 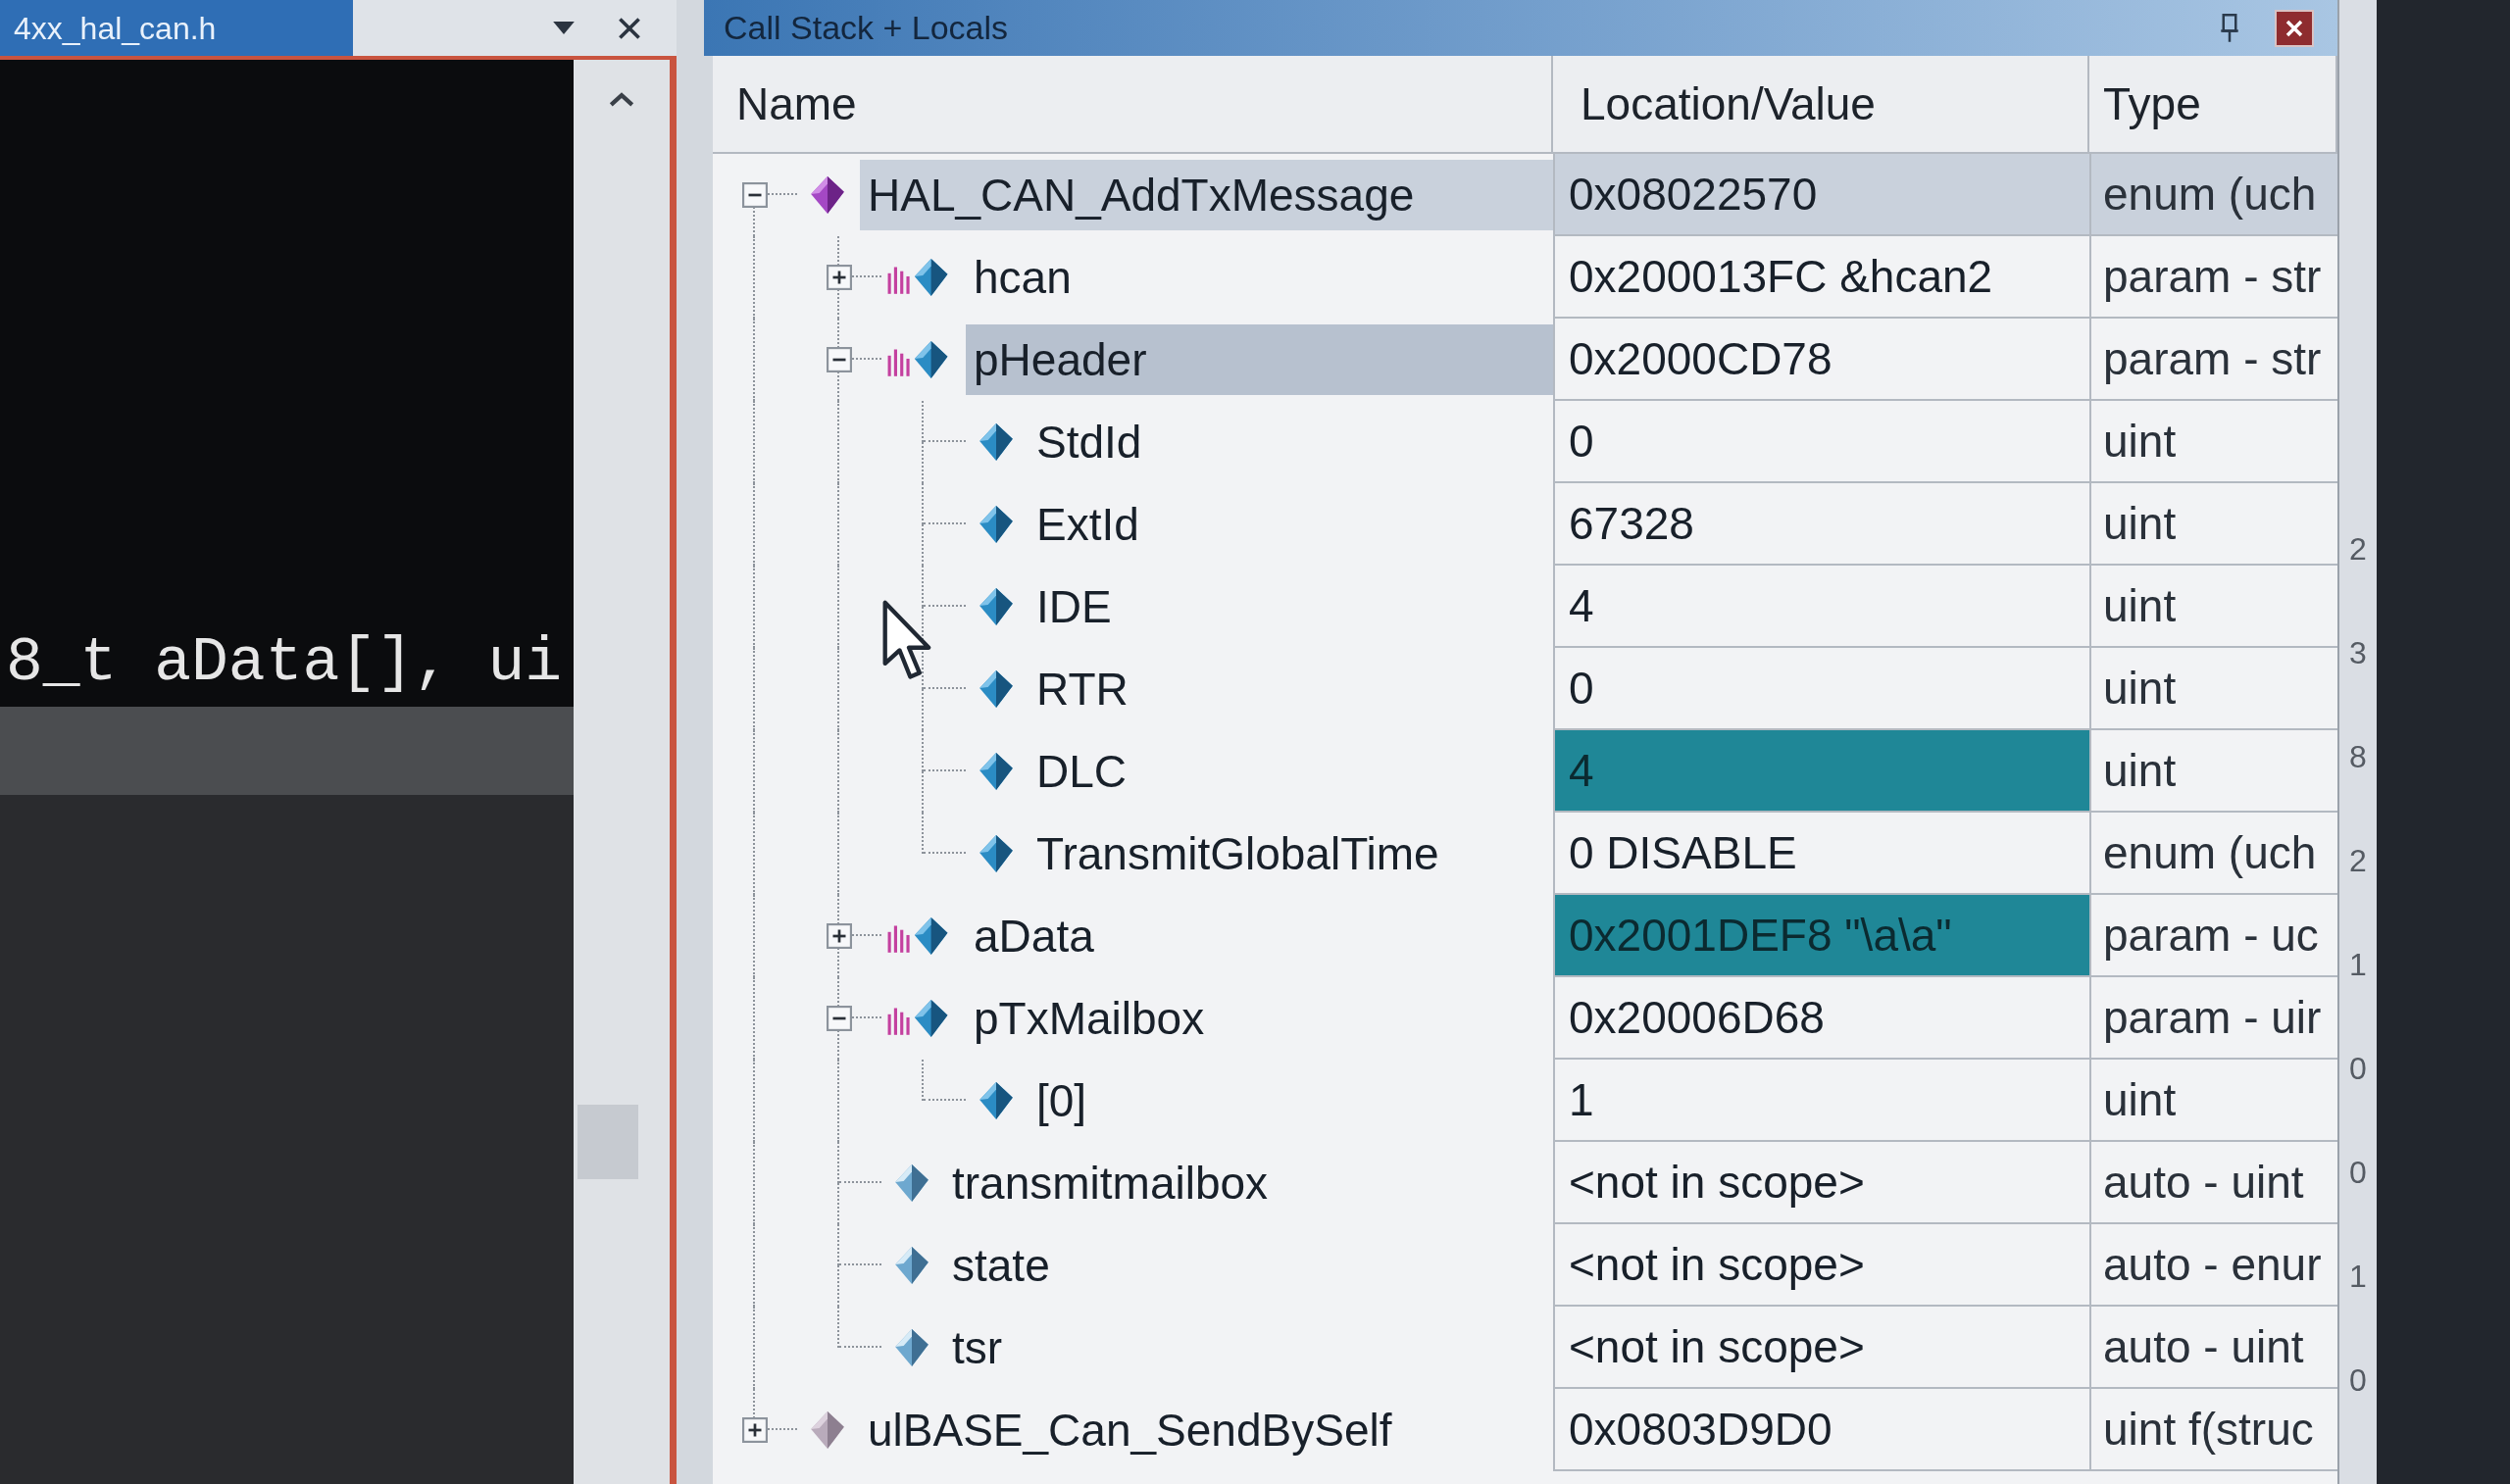 I want to click on variable-name: ulBASE_Can_SendBySelf, so click(x=1206, y=1430).